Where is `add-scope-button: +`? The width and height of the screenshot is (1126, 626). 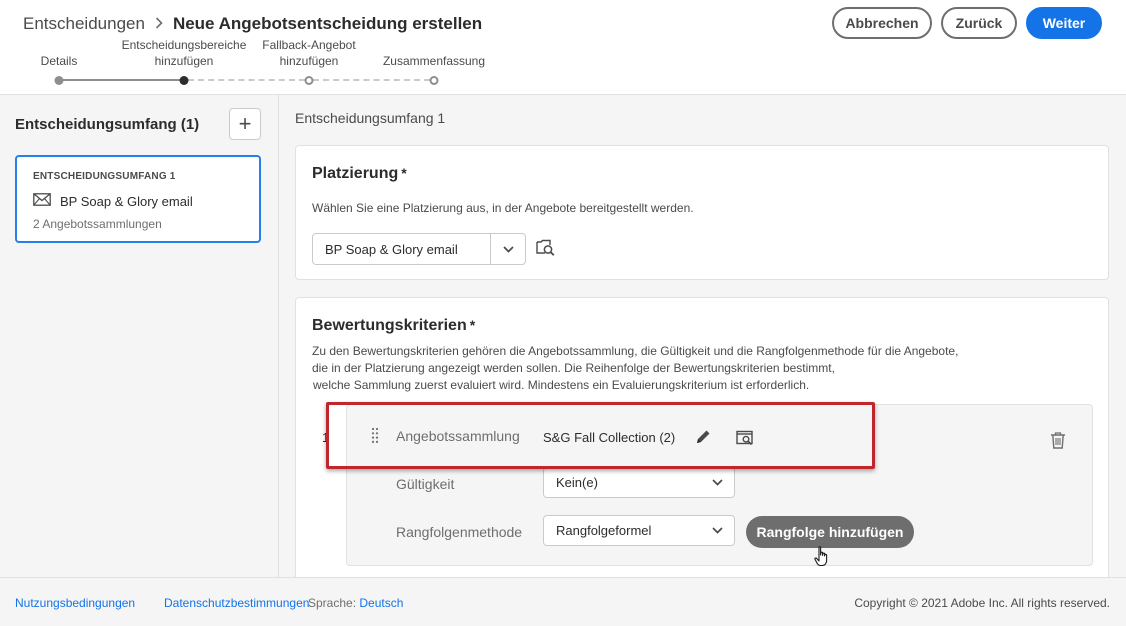
add-scope-button: + is located at coordinates (245, 124).